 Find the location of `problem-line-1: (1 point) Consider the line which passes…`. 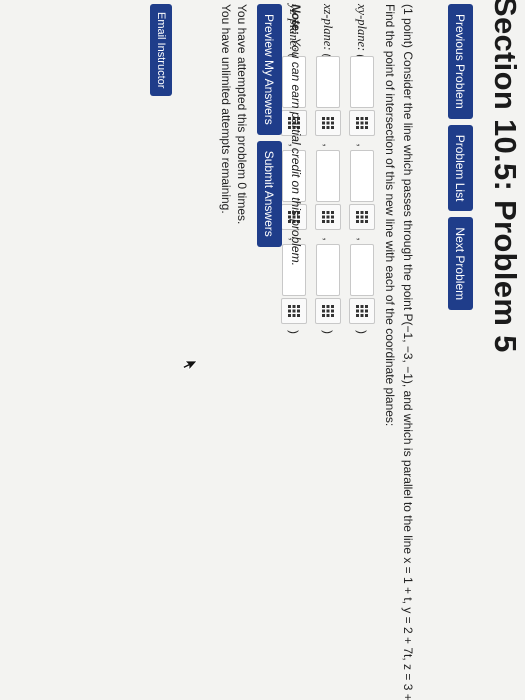

problem-line-1: (1 point) Consider the line which passes… is located at coordinates (408, 352).